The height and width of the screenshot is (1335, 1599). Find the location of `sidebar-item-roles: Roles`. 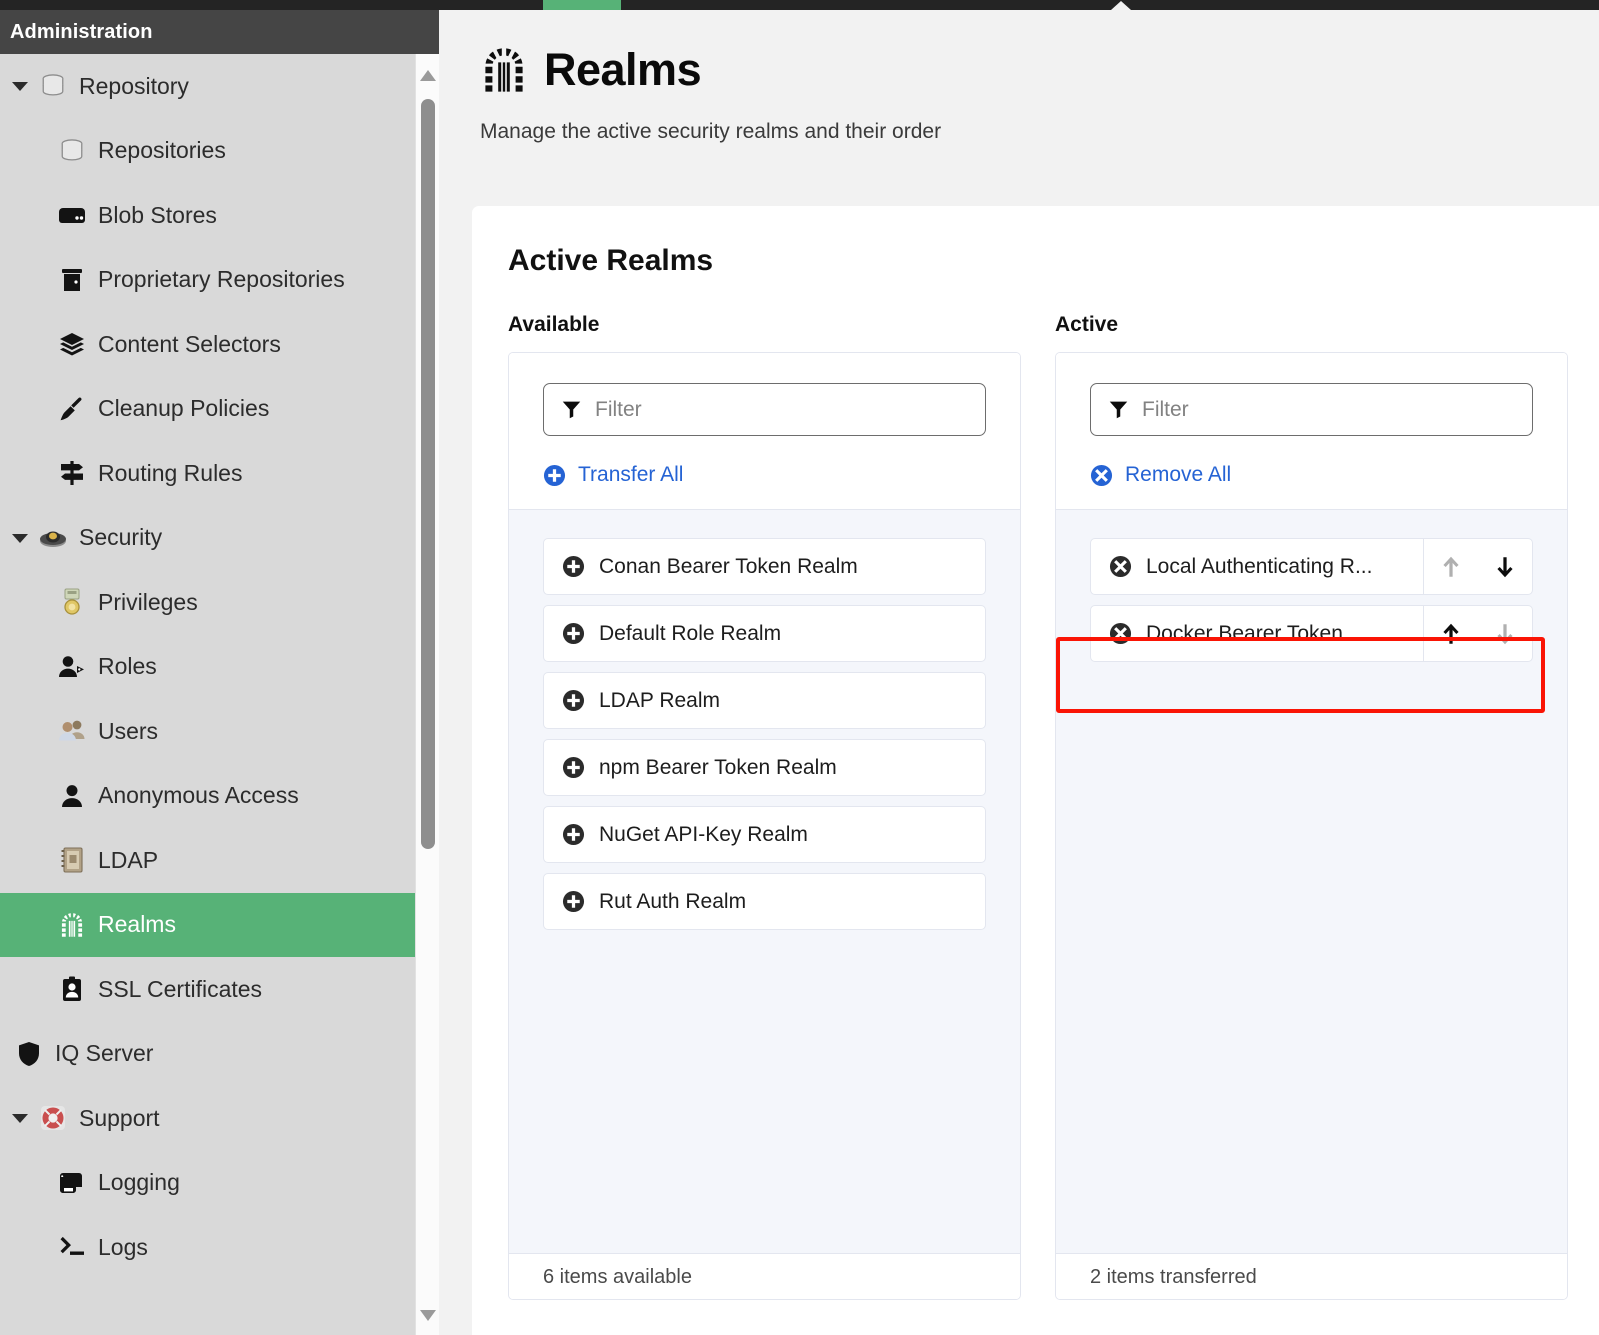

sidebar-item-roles: Roles is located at coordinates (207, 667).